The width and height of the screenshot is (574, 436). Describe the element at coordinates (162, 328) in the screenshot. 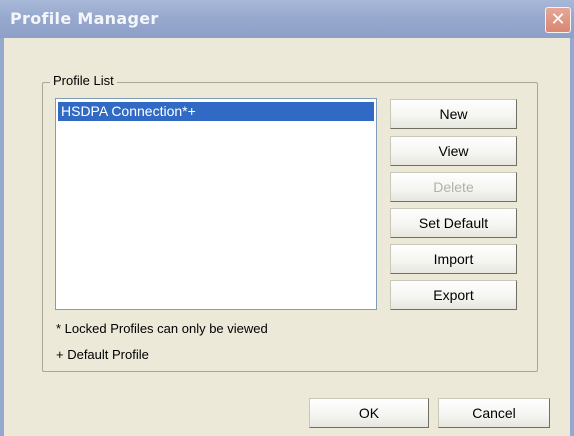

I see `locked-profiles-note: * Locked Profiles can only be viewed` at that location.